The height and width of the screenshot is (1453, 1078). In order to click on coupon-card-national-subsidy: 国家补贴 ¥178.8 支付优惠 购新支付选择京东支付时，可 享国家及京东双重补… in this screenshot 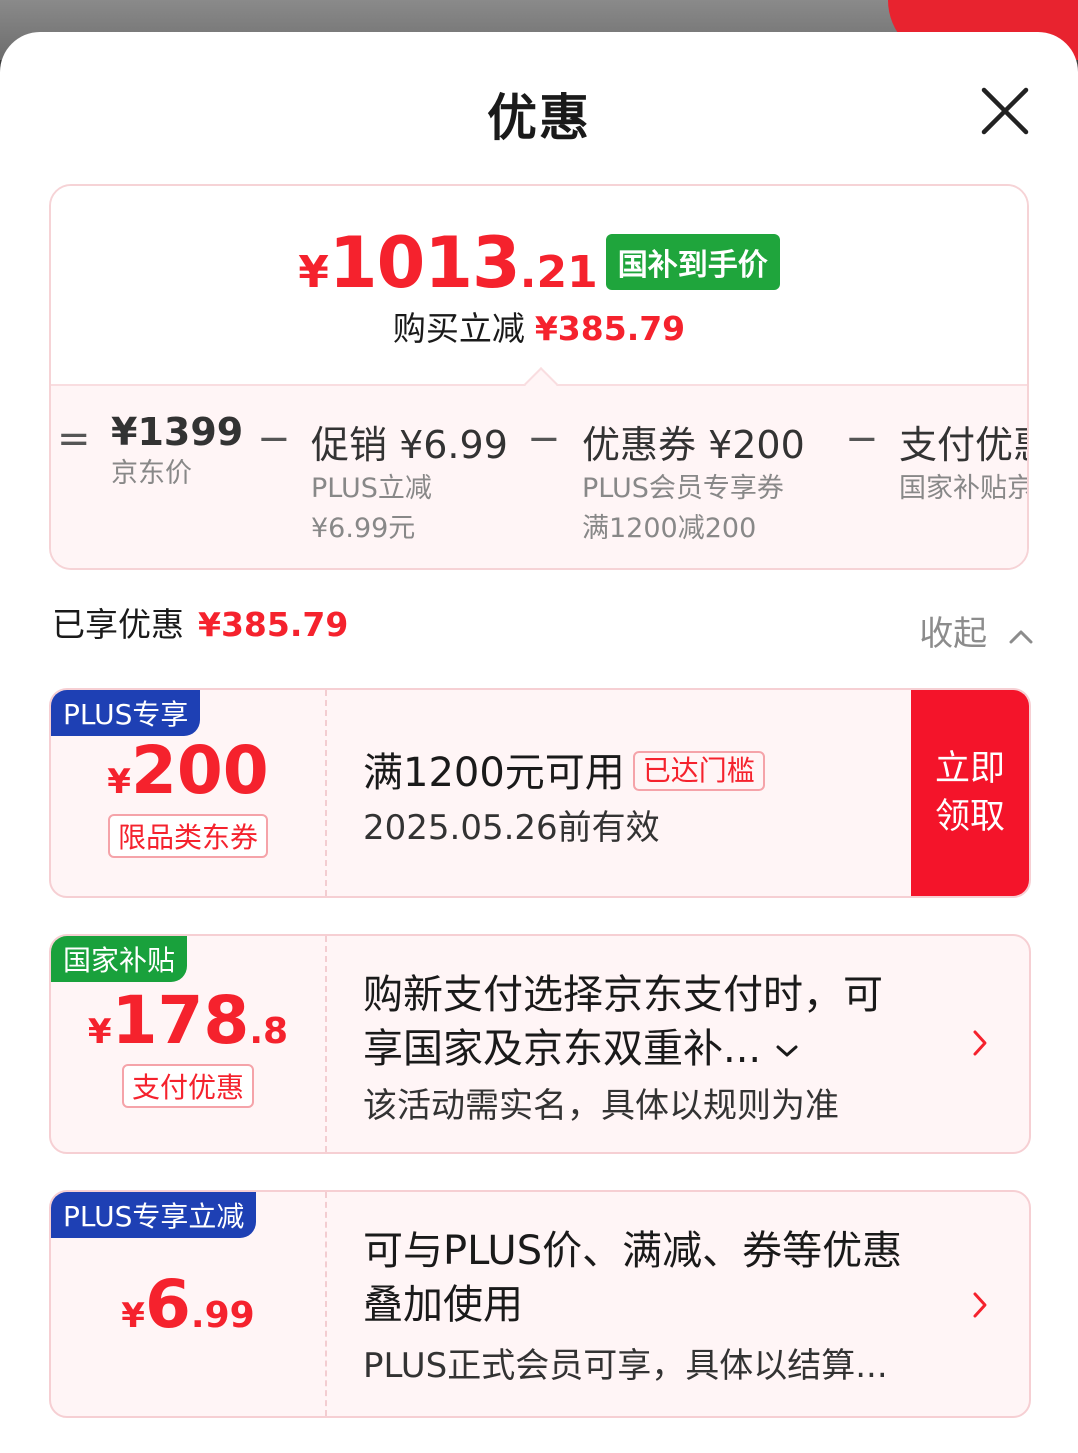, I will do `click(540, 1044)`.